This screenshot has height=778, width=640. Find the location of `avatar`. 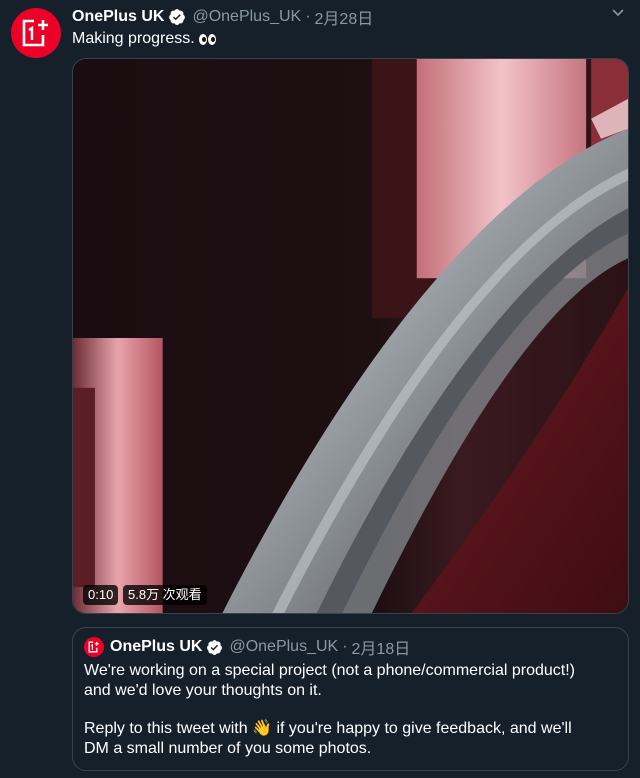

avatar is located at coordinates (36, 33).